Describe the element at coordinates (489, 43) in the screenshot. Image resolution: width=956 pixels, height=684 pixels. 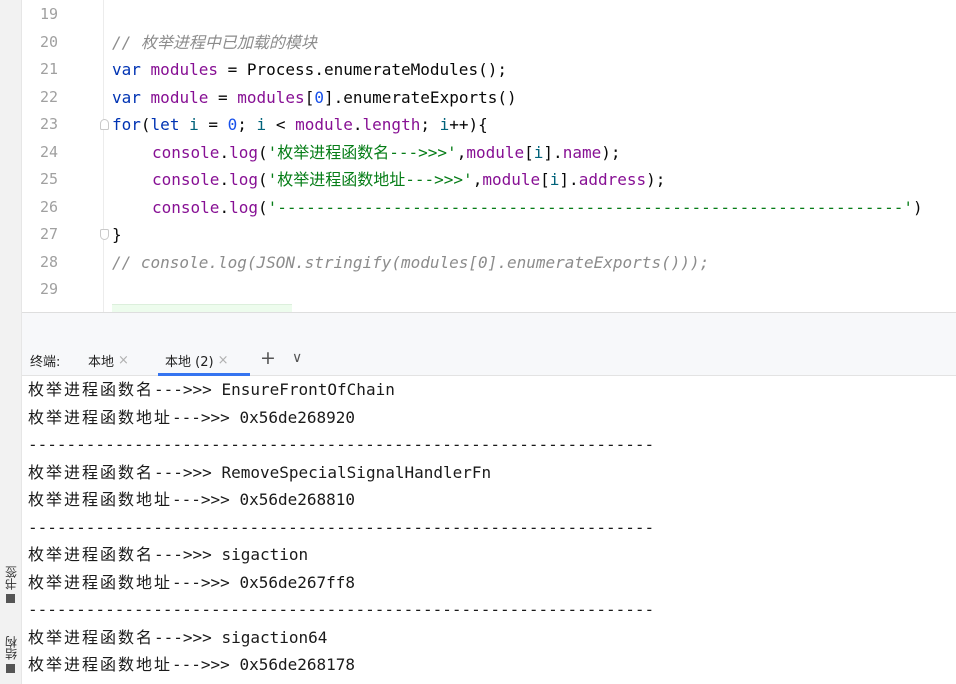
I see `code-line: 20 // 枚举进程中已加载的模块` at that location.